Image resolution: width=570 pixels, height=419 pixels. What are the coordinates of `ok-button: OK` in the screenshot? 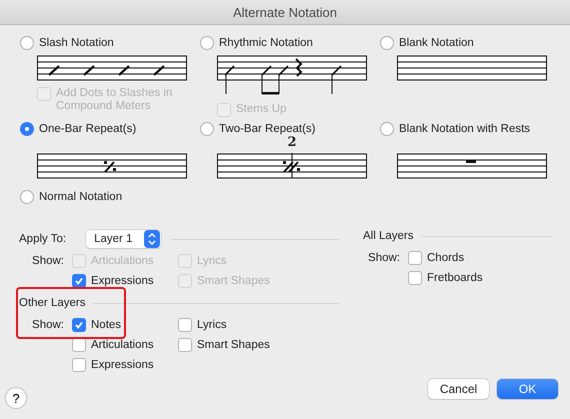 It's located at (527, 389).